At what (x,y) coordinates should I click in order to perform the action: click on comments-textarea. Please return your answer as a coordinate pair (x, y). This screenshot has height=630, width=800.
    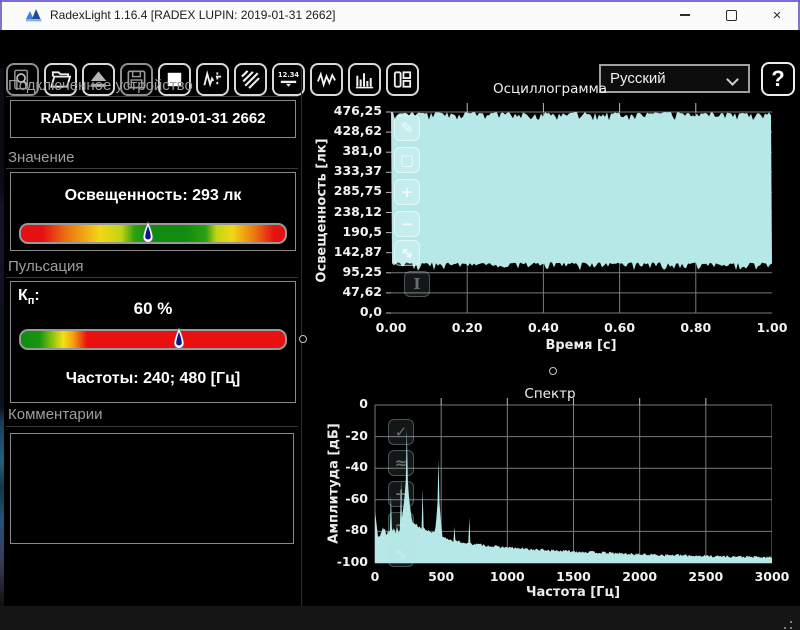
    Looking at the image, I should click on (152, 488).